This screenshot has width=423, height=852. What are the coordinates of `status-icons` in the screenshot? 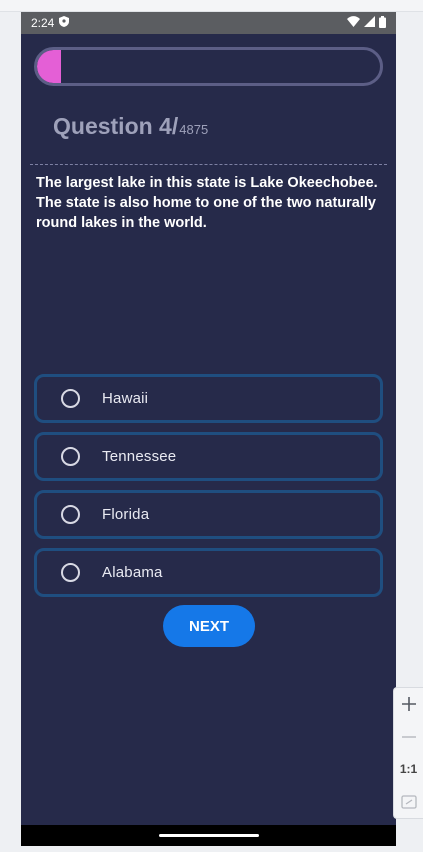 It's located at (366, 23).